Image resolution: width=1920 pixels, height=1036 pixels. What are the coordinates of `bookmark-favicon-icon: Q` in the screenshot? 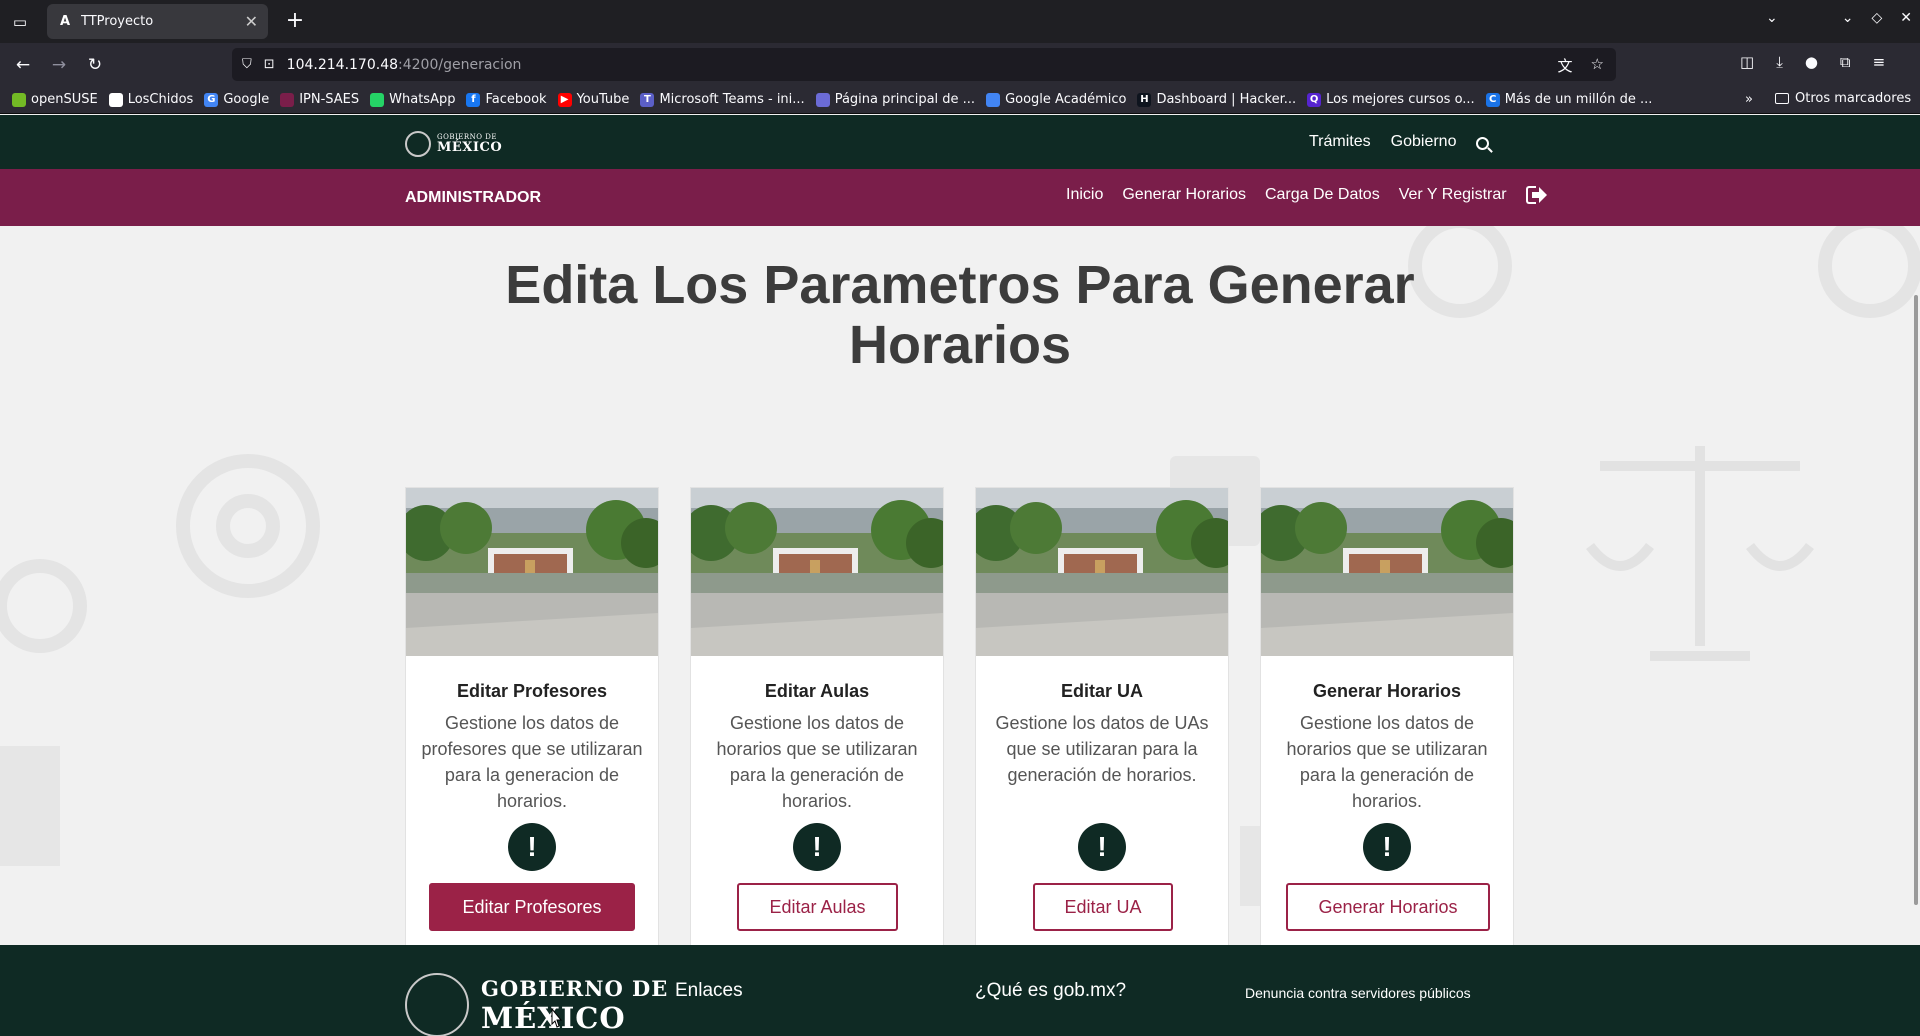 It's located at (1314, 99).